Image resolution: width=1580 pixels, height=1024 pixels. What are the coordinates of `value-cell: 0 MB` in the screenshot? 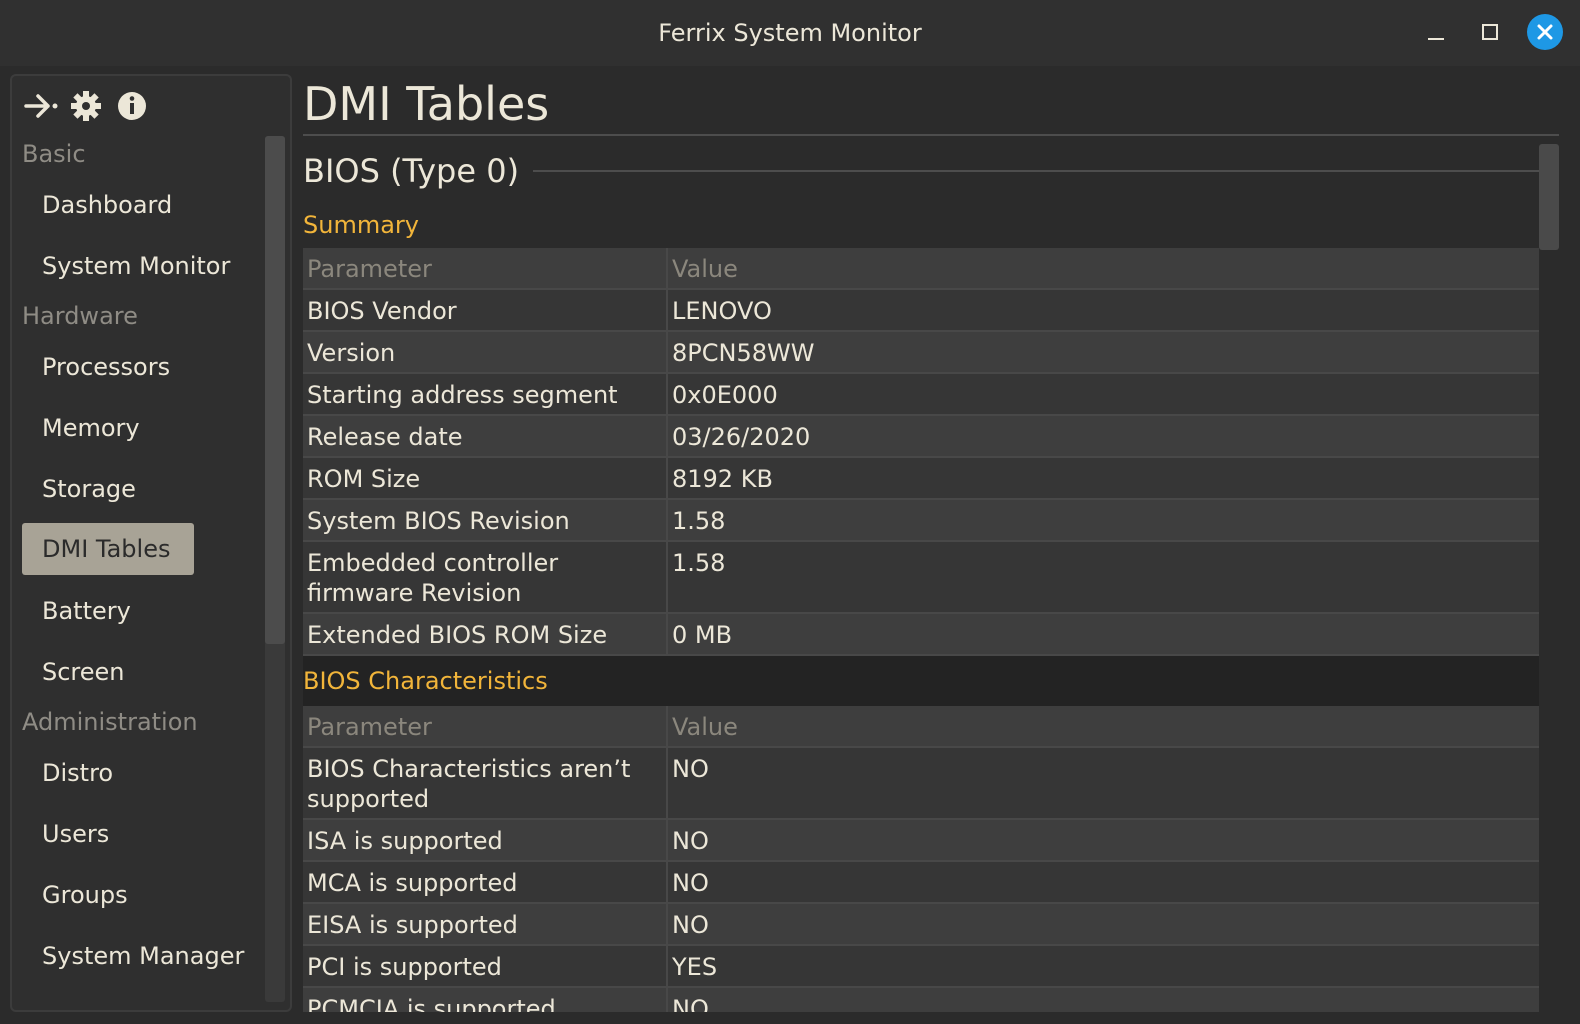 It's located at (1103, 634).